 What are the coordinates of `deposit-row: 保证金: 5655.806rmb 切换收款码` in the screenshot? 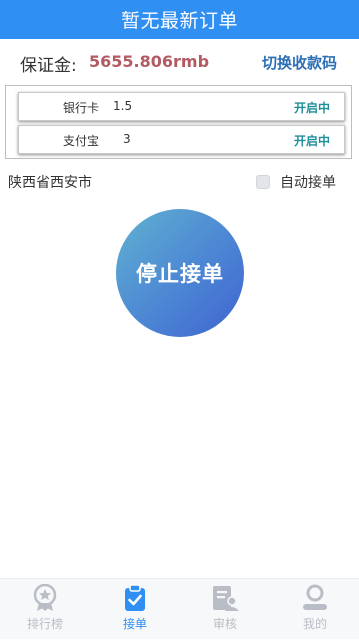 It's located at (179, 61).